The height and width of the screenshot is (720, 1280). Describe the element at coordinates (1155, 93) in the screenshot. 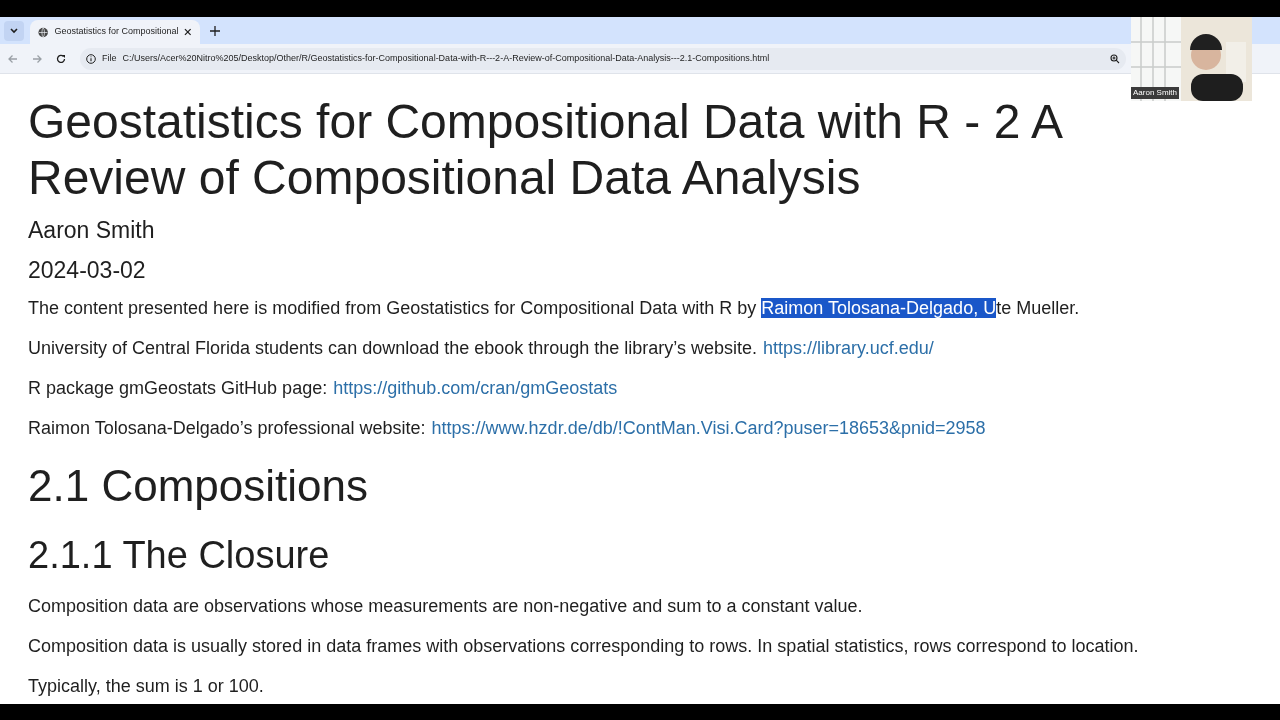

I see `participant-name: Aaron Smith` at that location.